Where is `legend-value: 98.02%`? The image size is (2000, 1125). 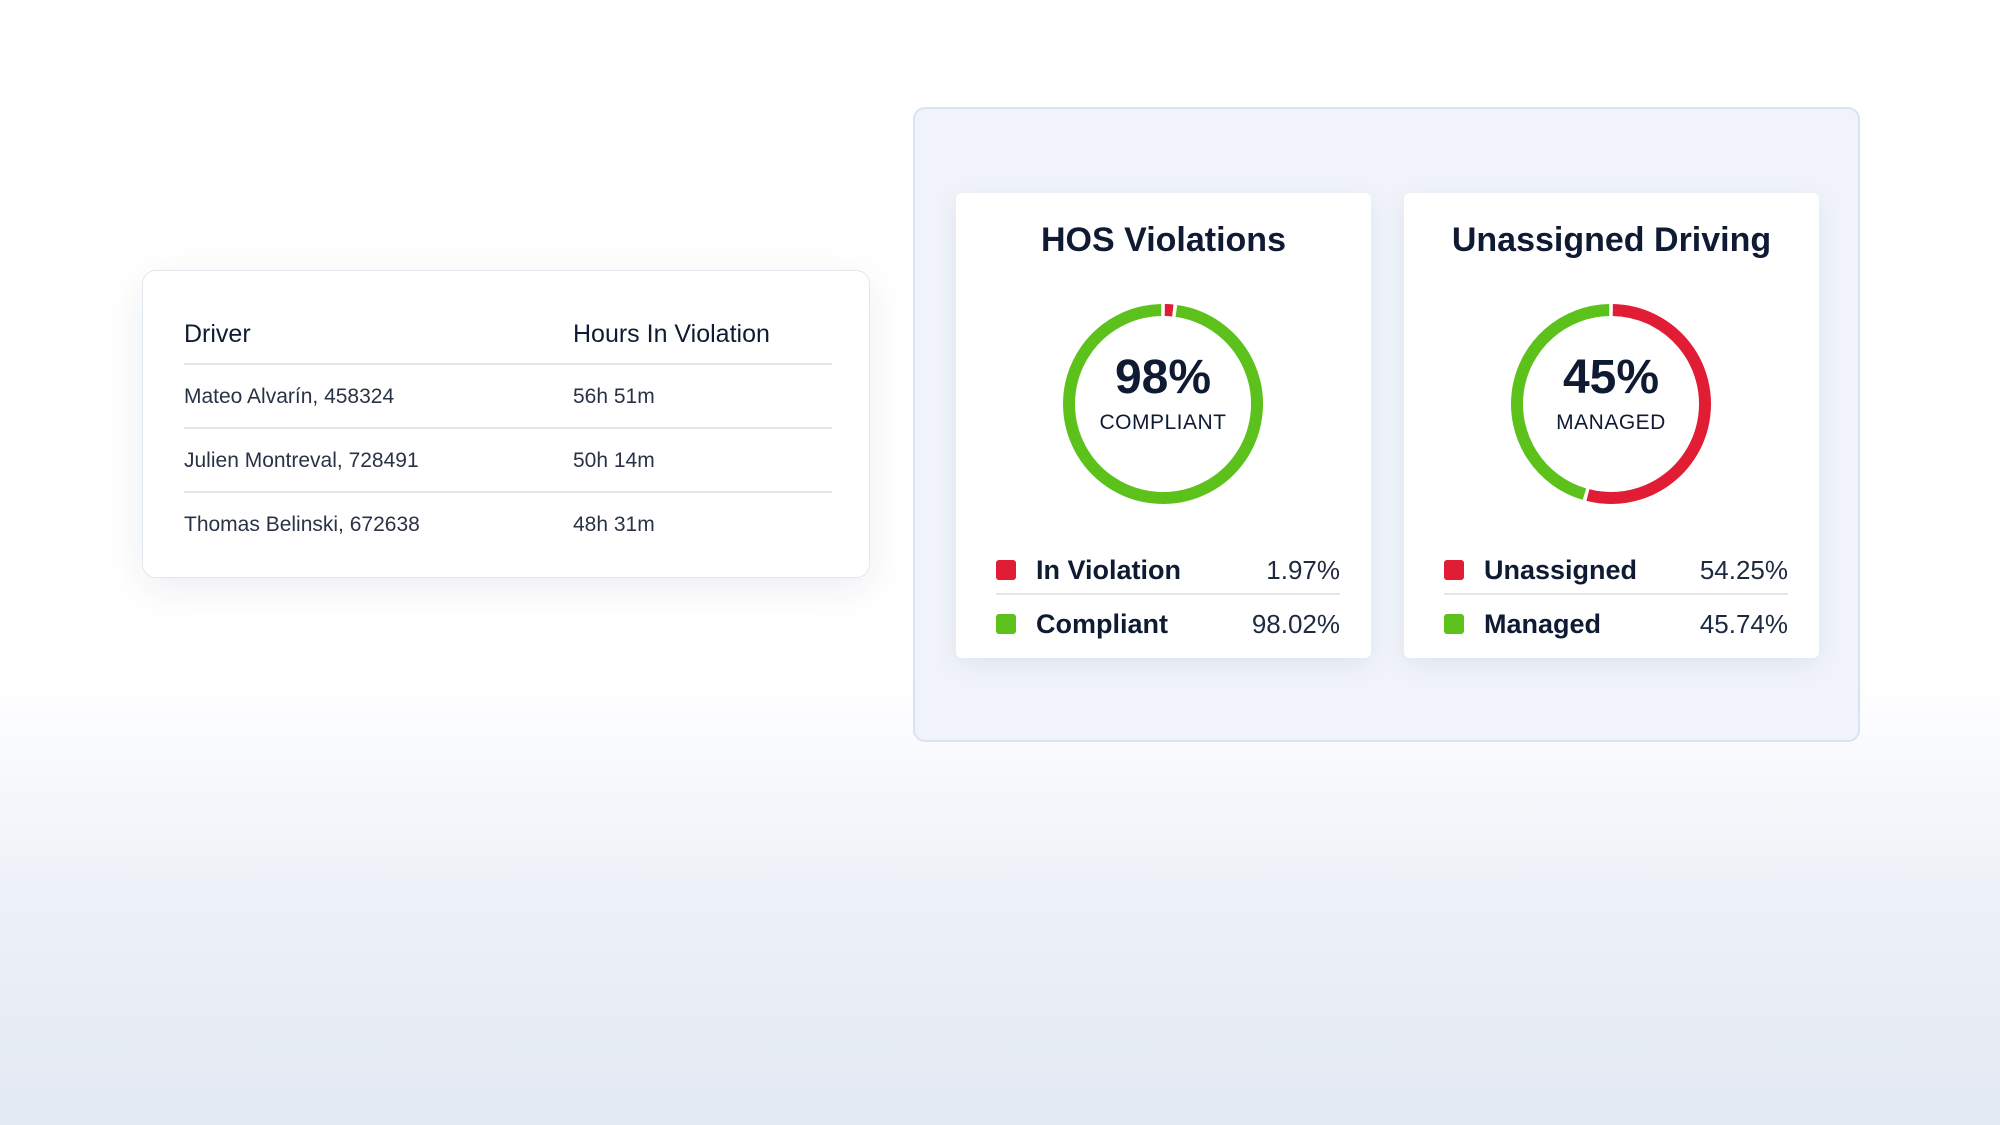 legend-value: 98.02% is located at coordinates (1295, 624).